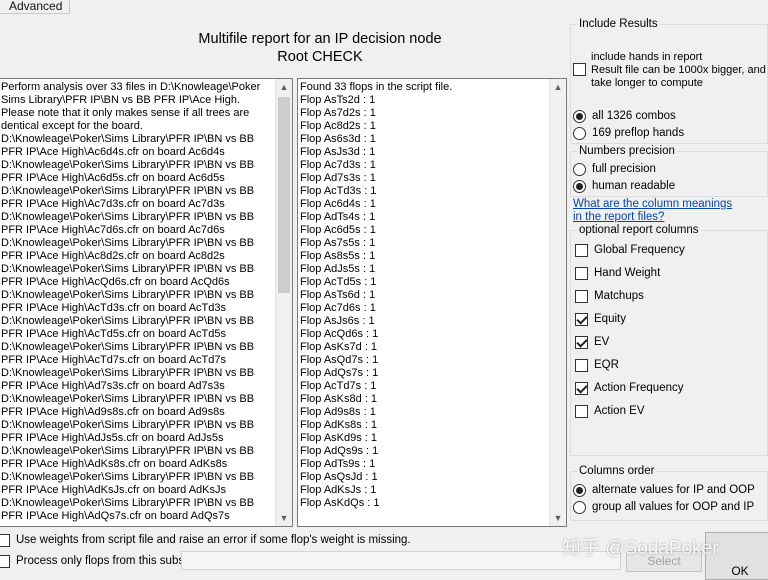  What do you see at coordinates (557, 302) in the screenshot?
I see `flops-log-scrollbar: ▲ ▼` at bounding box center [557, 302].